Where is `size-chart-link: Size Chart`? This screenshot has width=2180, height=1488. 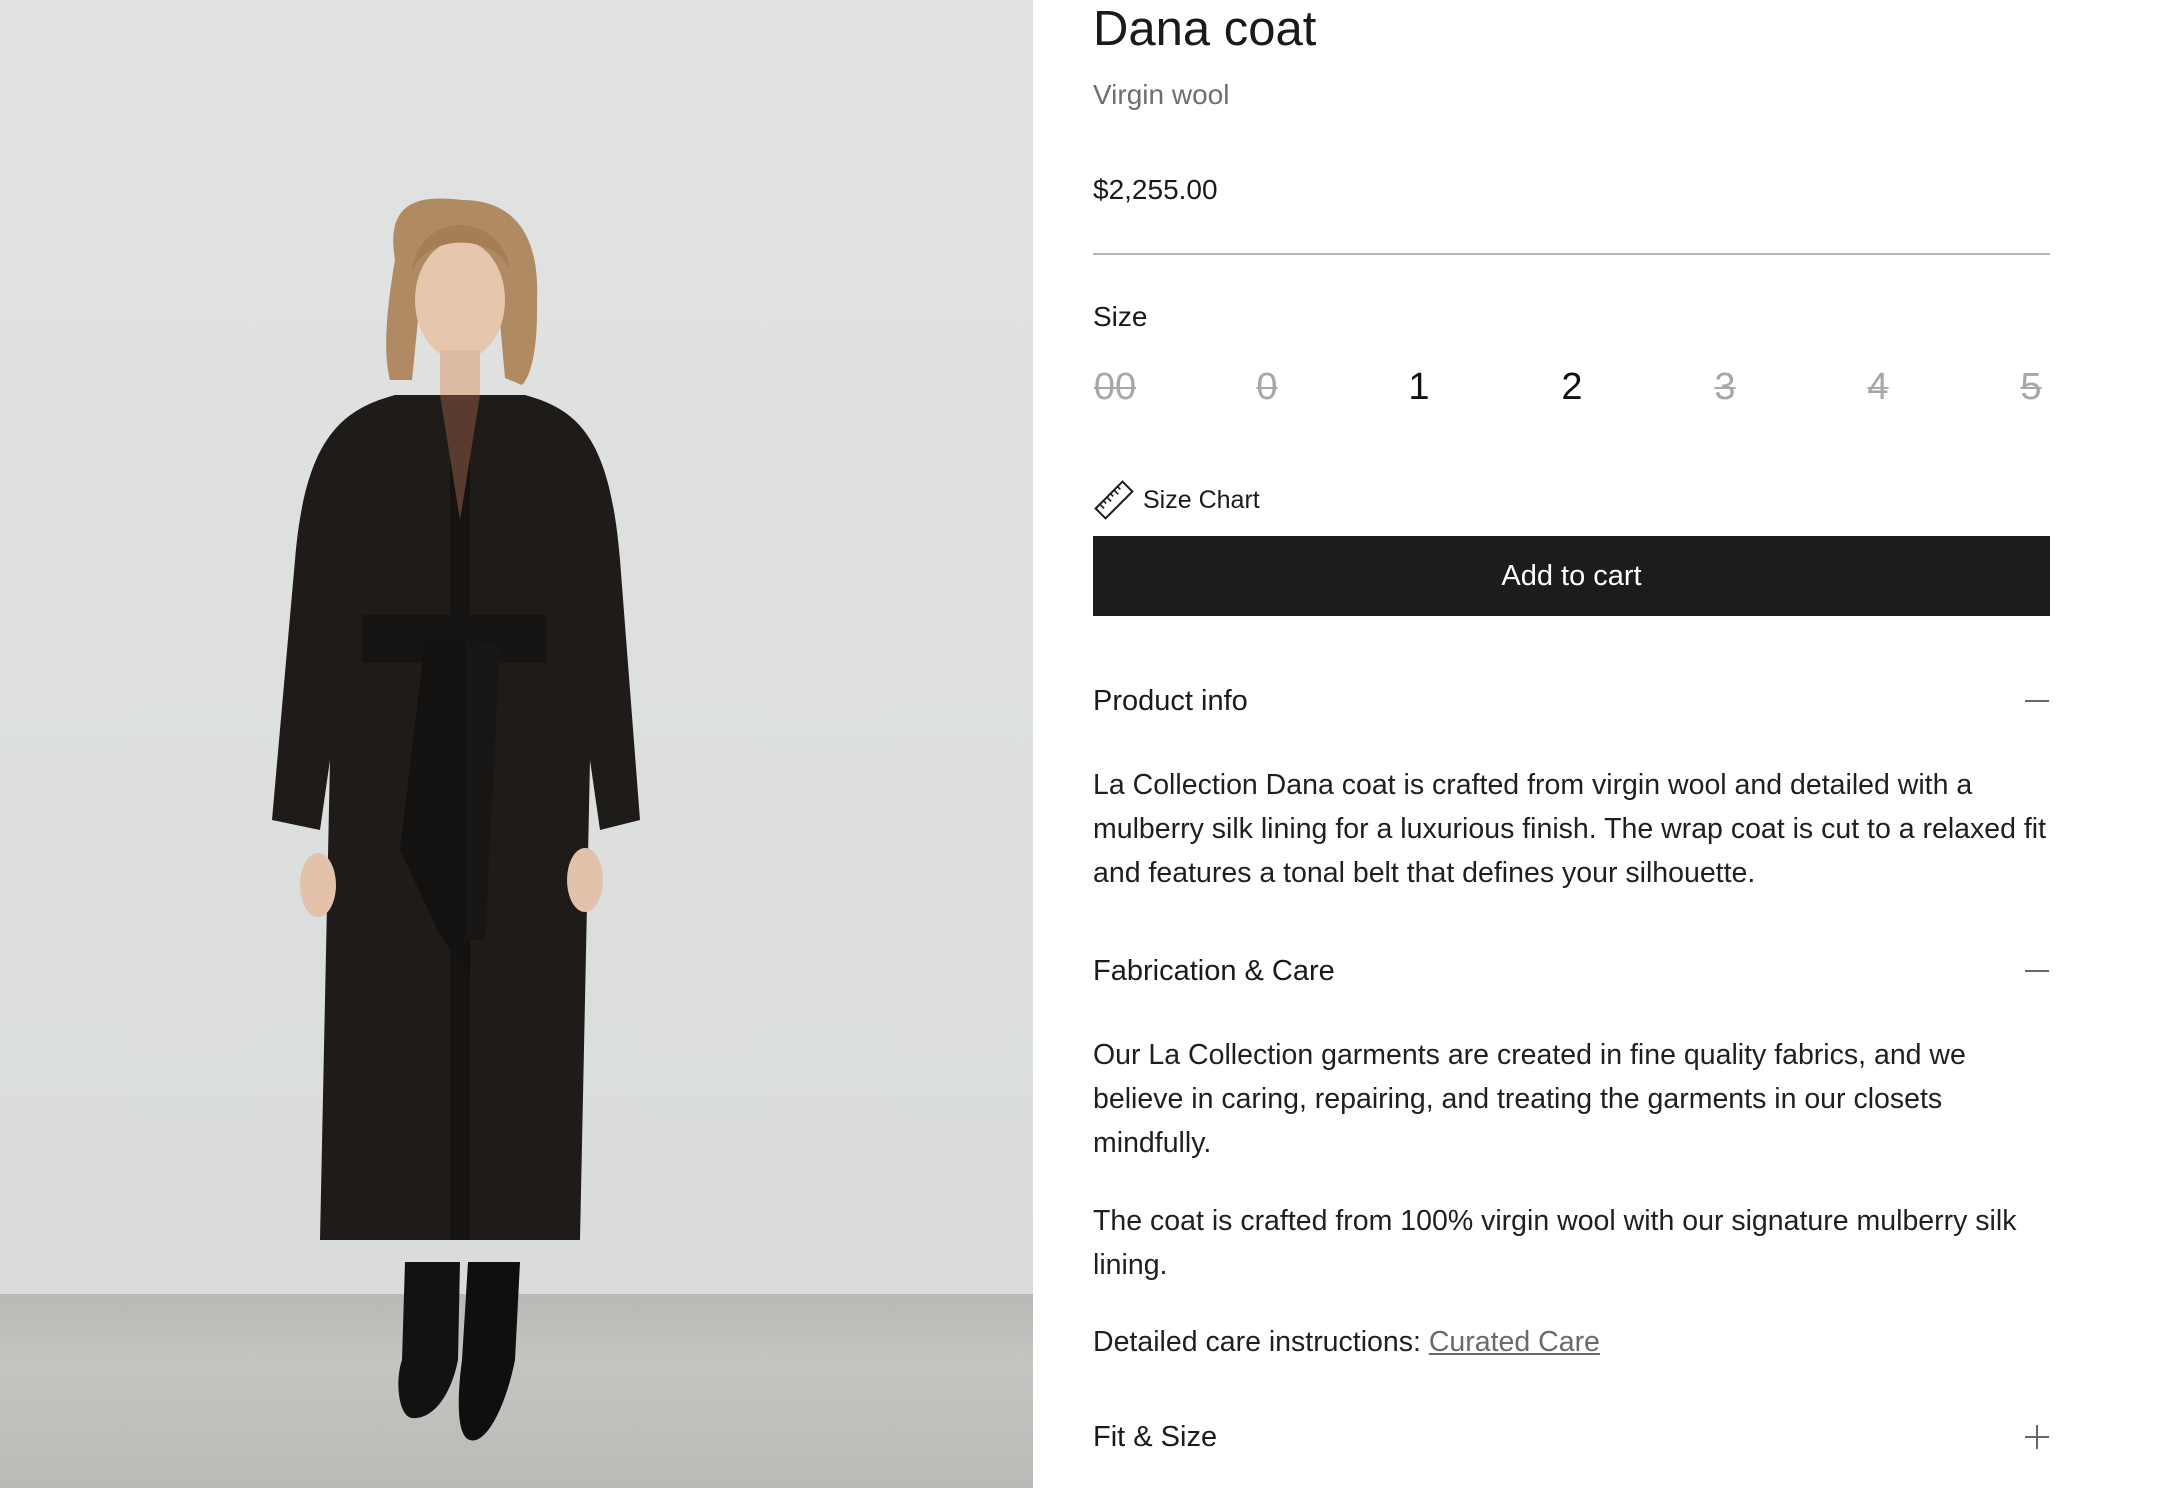 size-chart-link: Size Chart is located at coordinates (1176, 500).